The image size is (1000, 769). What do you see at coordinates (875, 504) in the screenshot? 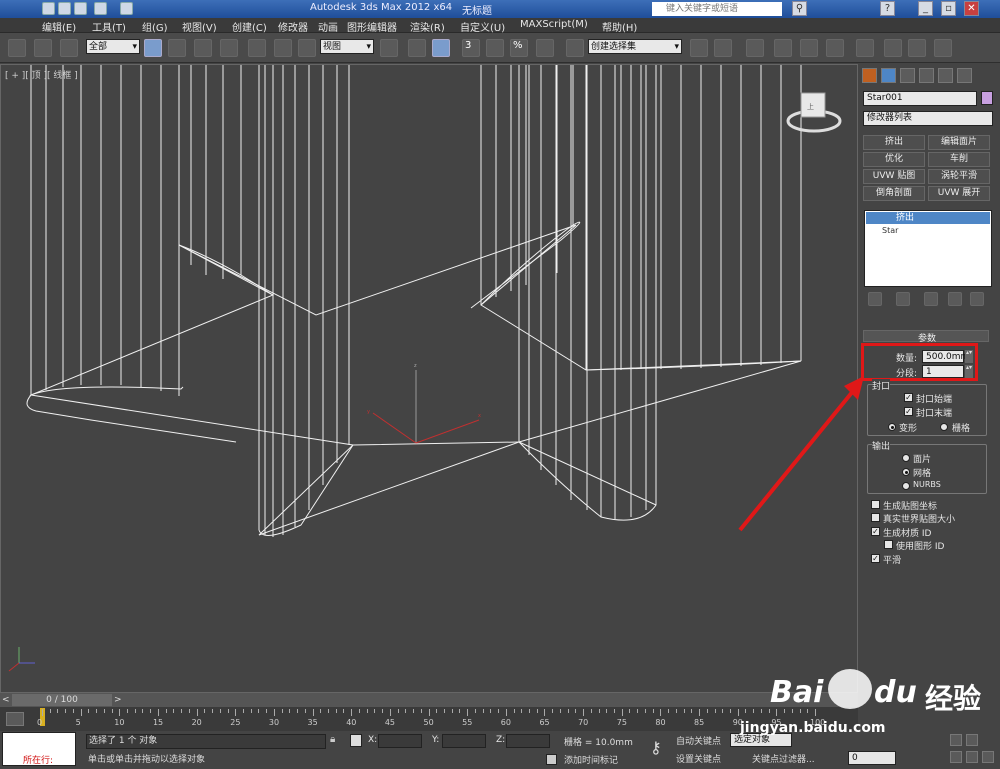
I see `gen-mapping-checkbox` at bounding box center [875, 504].